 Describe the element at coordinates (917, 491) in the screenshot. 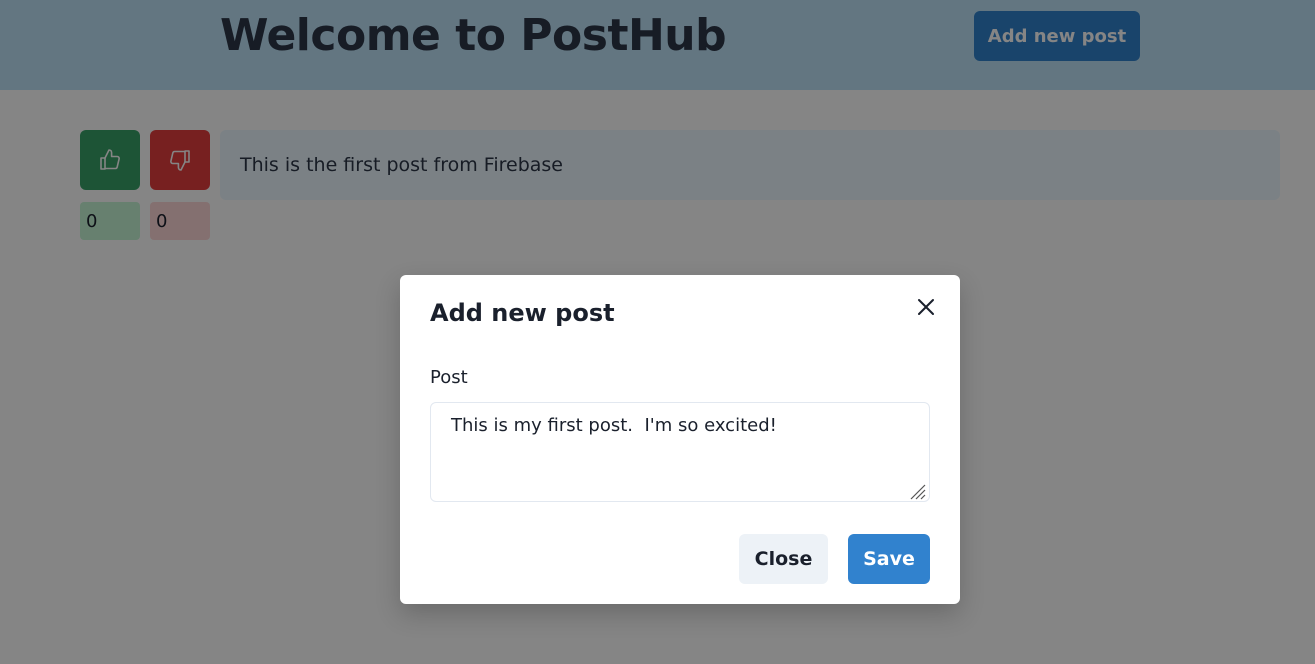

I see `resize-handle-icon` at that location.